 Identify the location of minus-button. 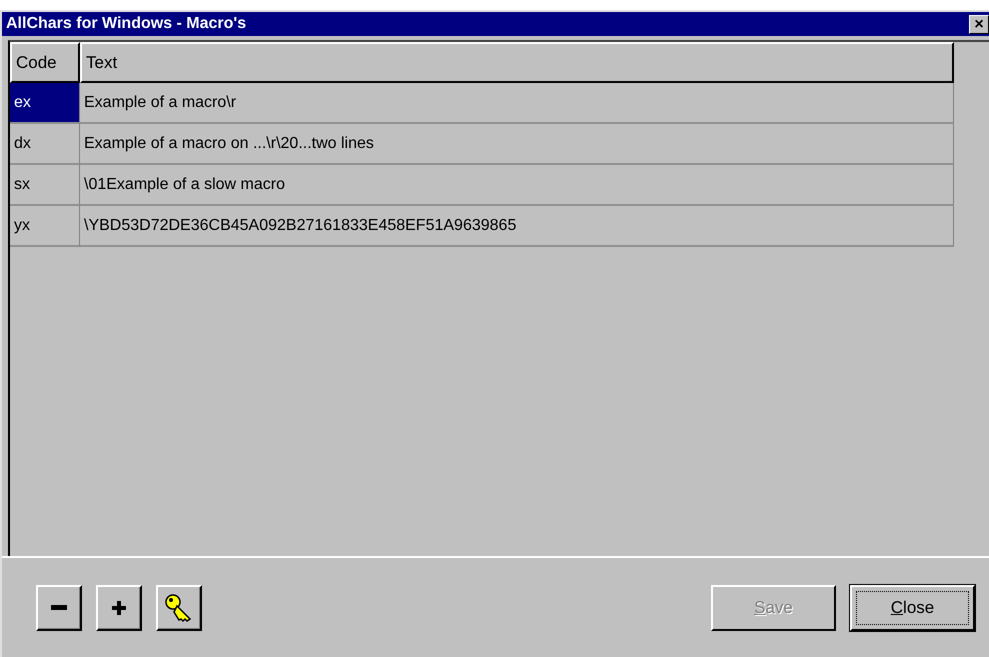
(59, 607).